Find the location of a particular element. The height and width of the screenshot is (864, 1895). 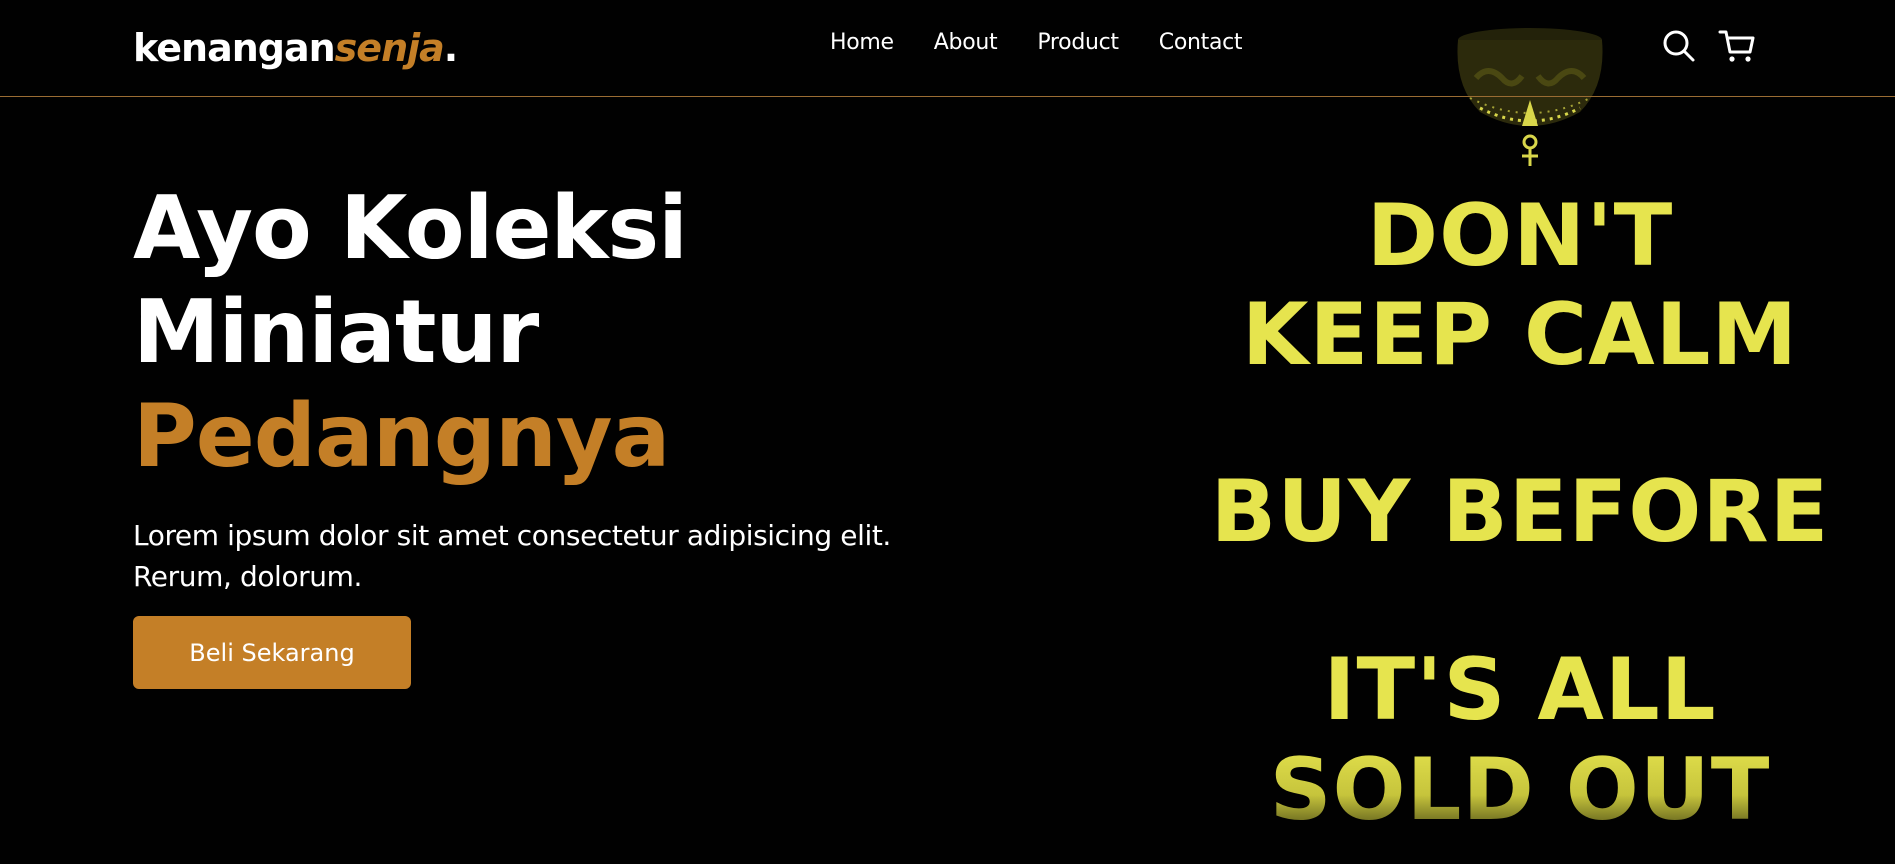

hero-title-line-3: Pedangnya is located at coordinates (401, 436).